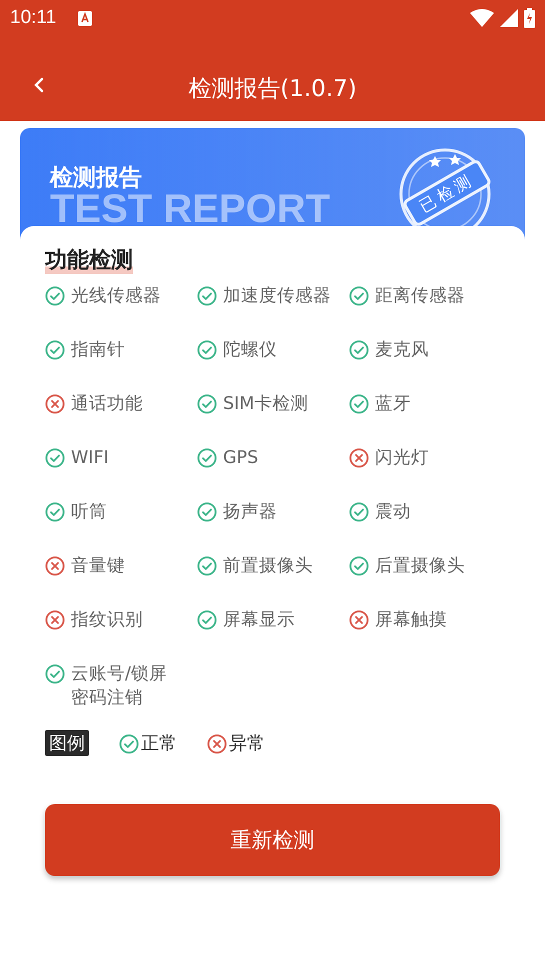 Image resolution: width=545 pixels, height=968 pixels. What do you see at coordinates (420, 566) in the screenshot?
I see `test-item-label: 后置摄像头` at bounding box center [420, 566].